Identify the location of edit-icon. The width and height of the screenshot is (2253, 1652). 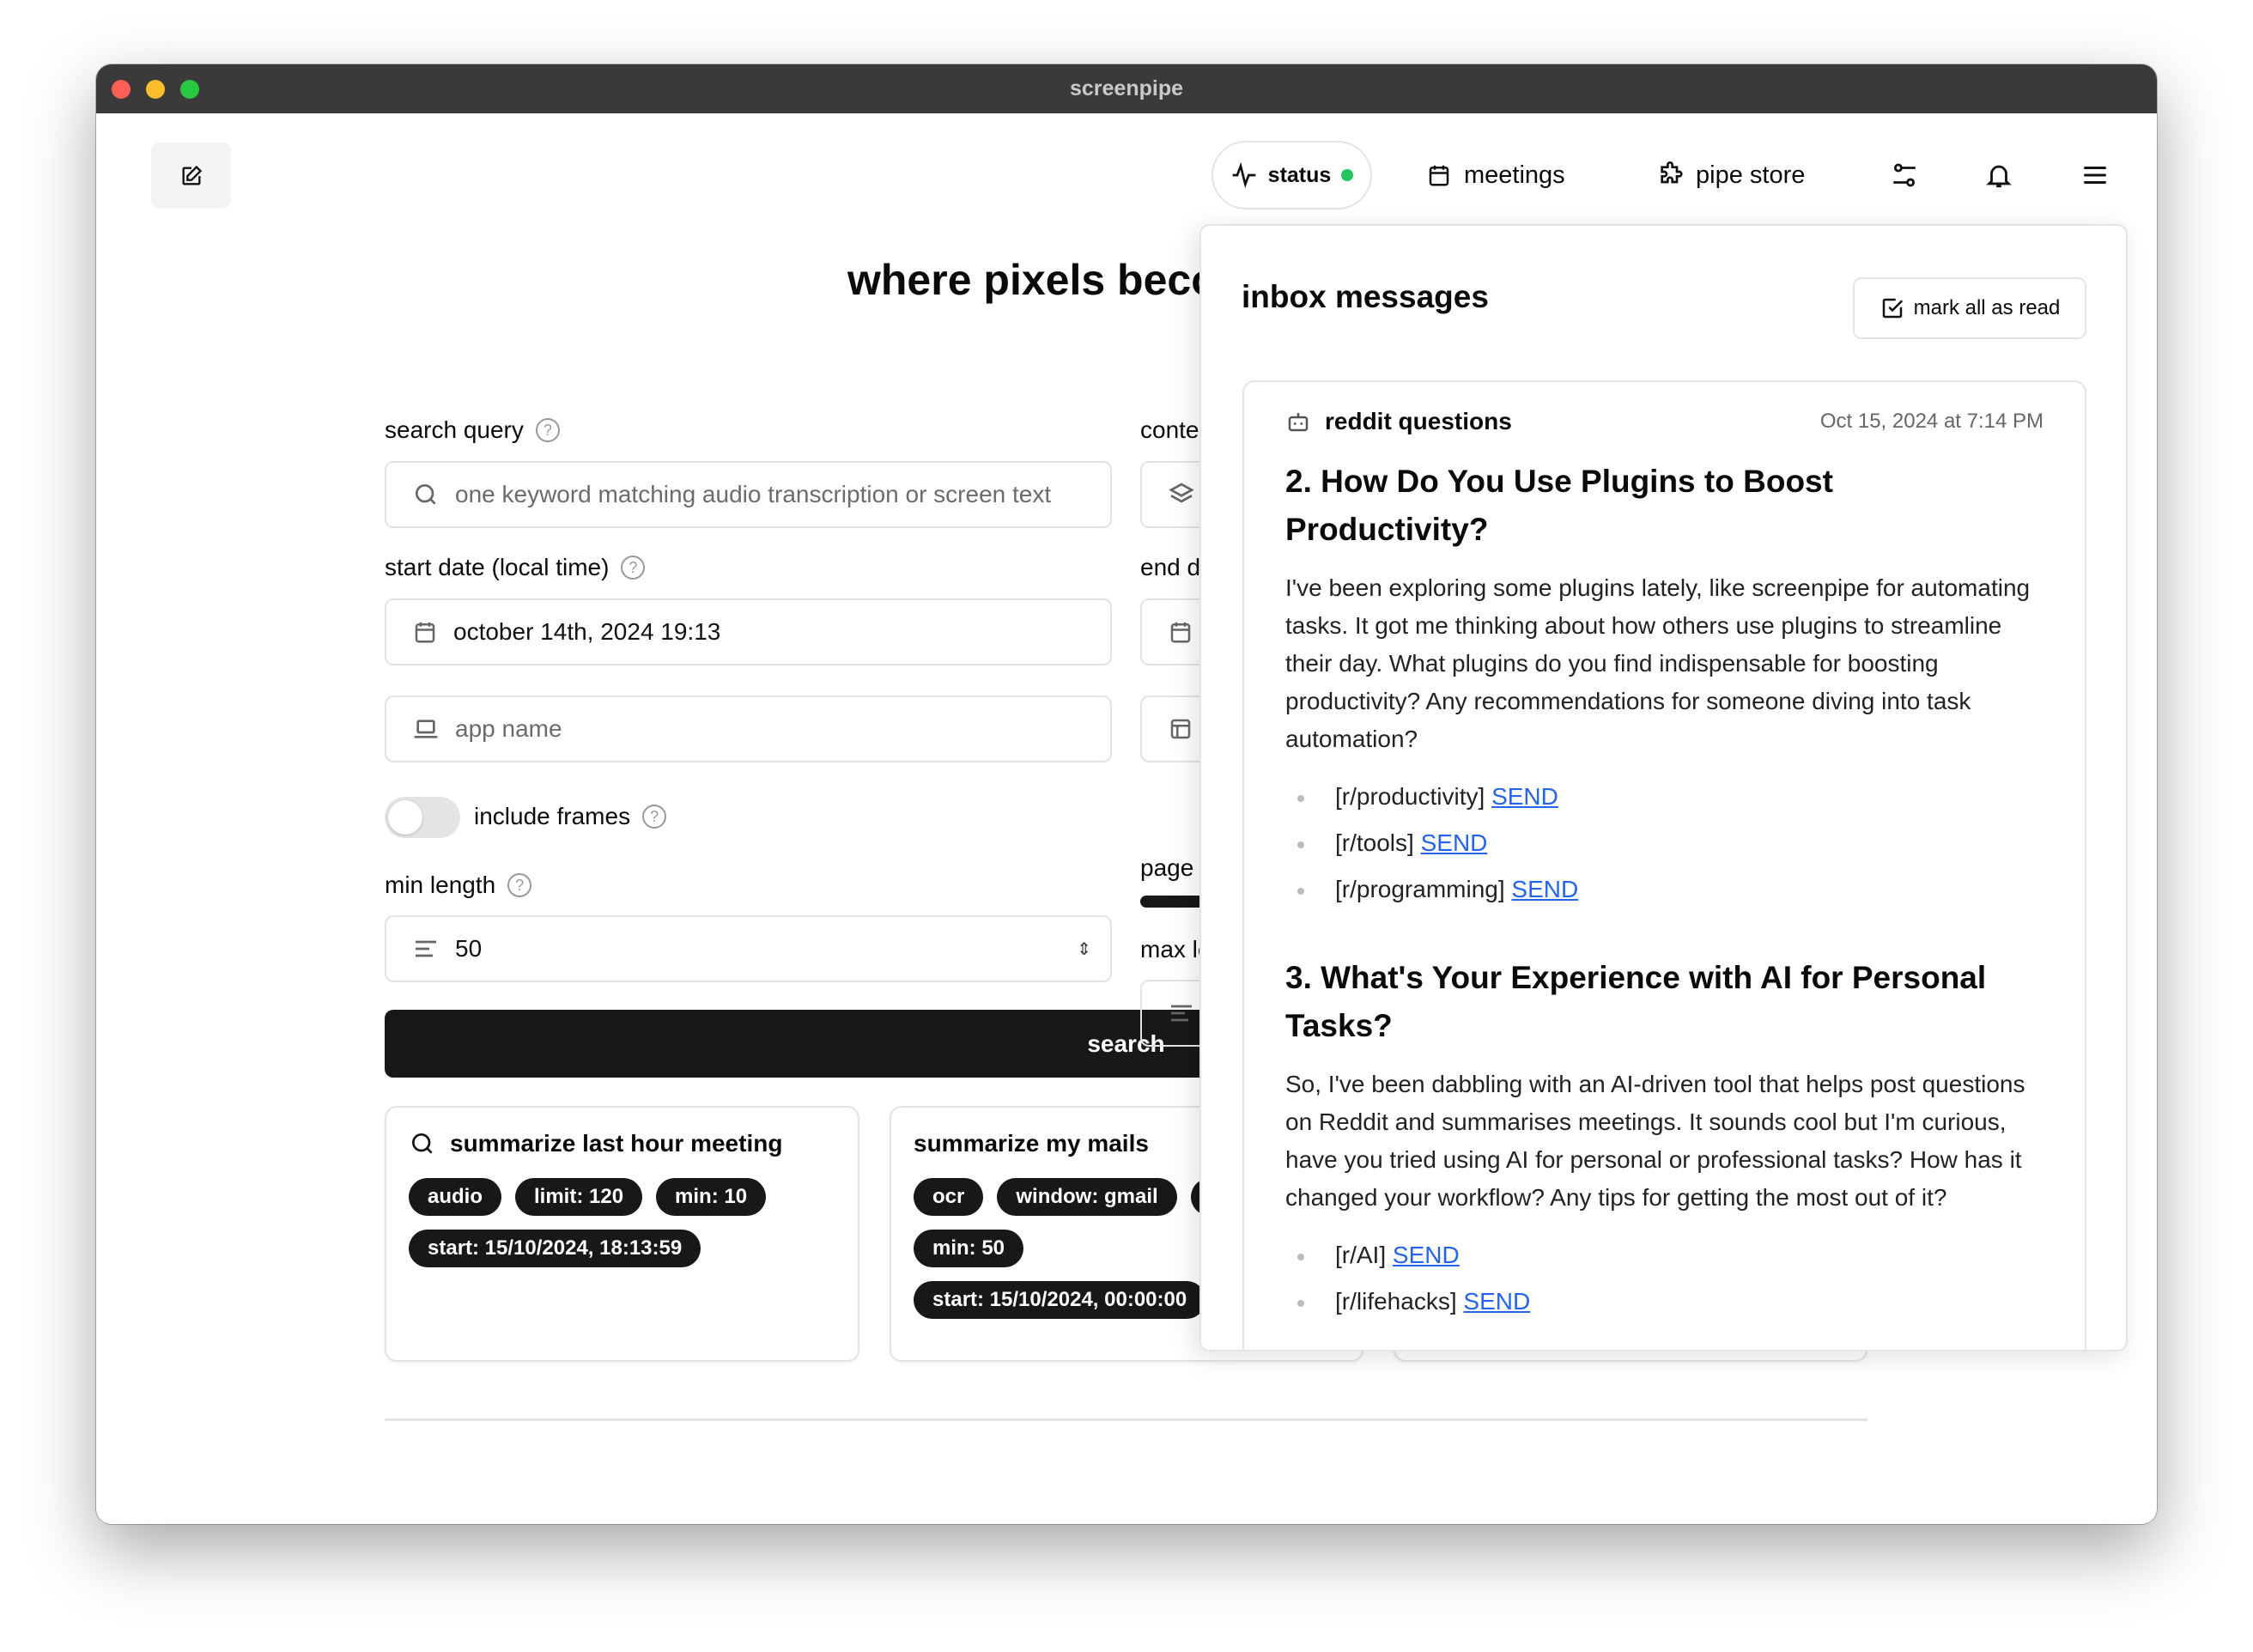
(192, 175).